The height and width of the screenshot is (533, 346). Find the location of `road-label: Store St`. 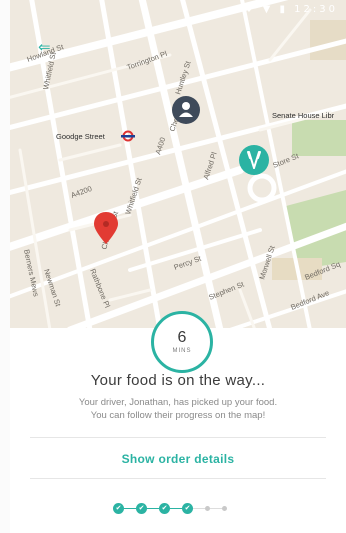

road-label: Store St is located at coordinates (285, 160).